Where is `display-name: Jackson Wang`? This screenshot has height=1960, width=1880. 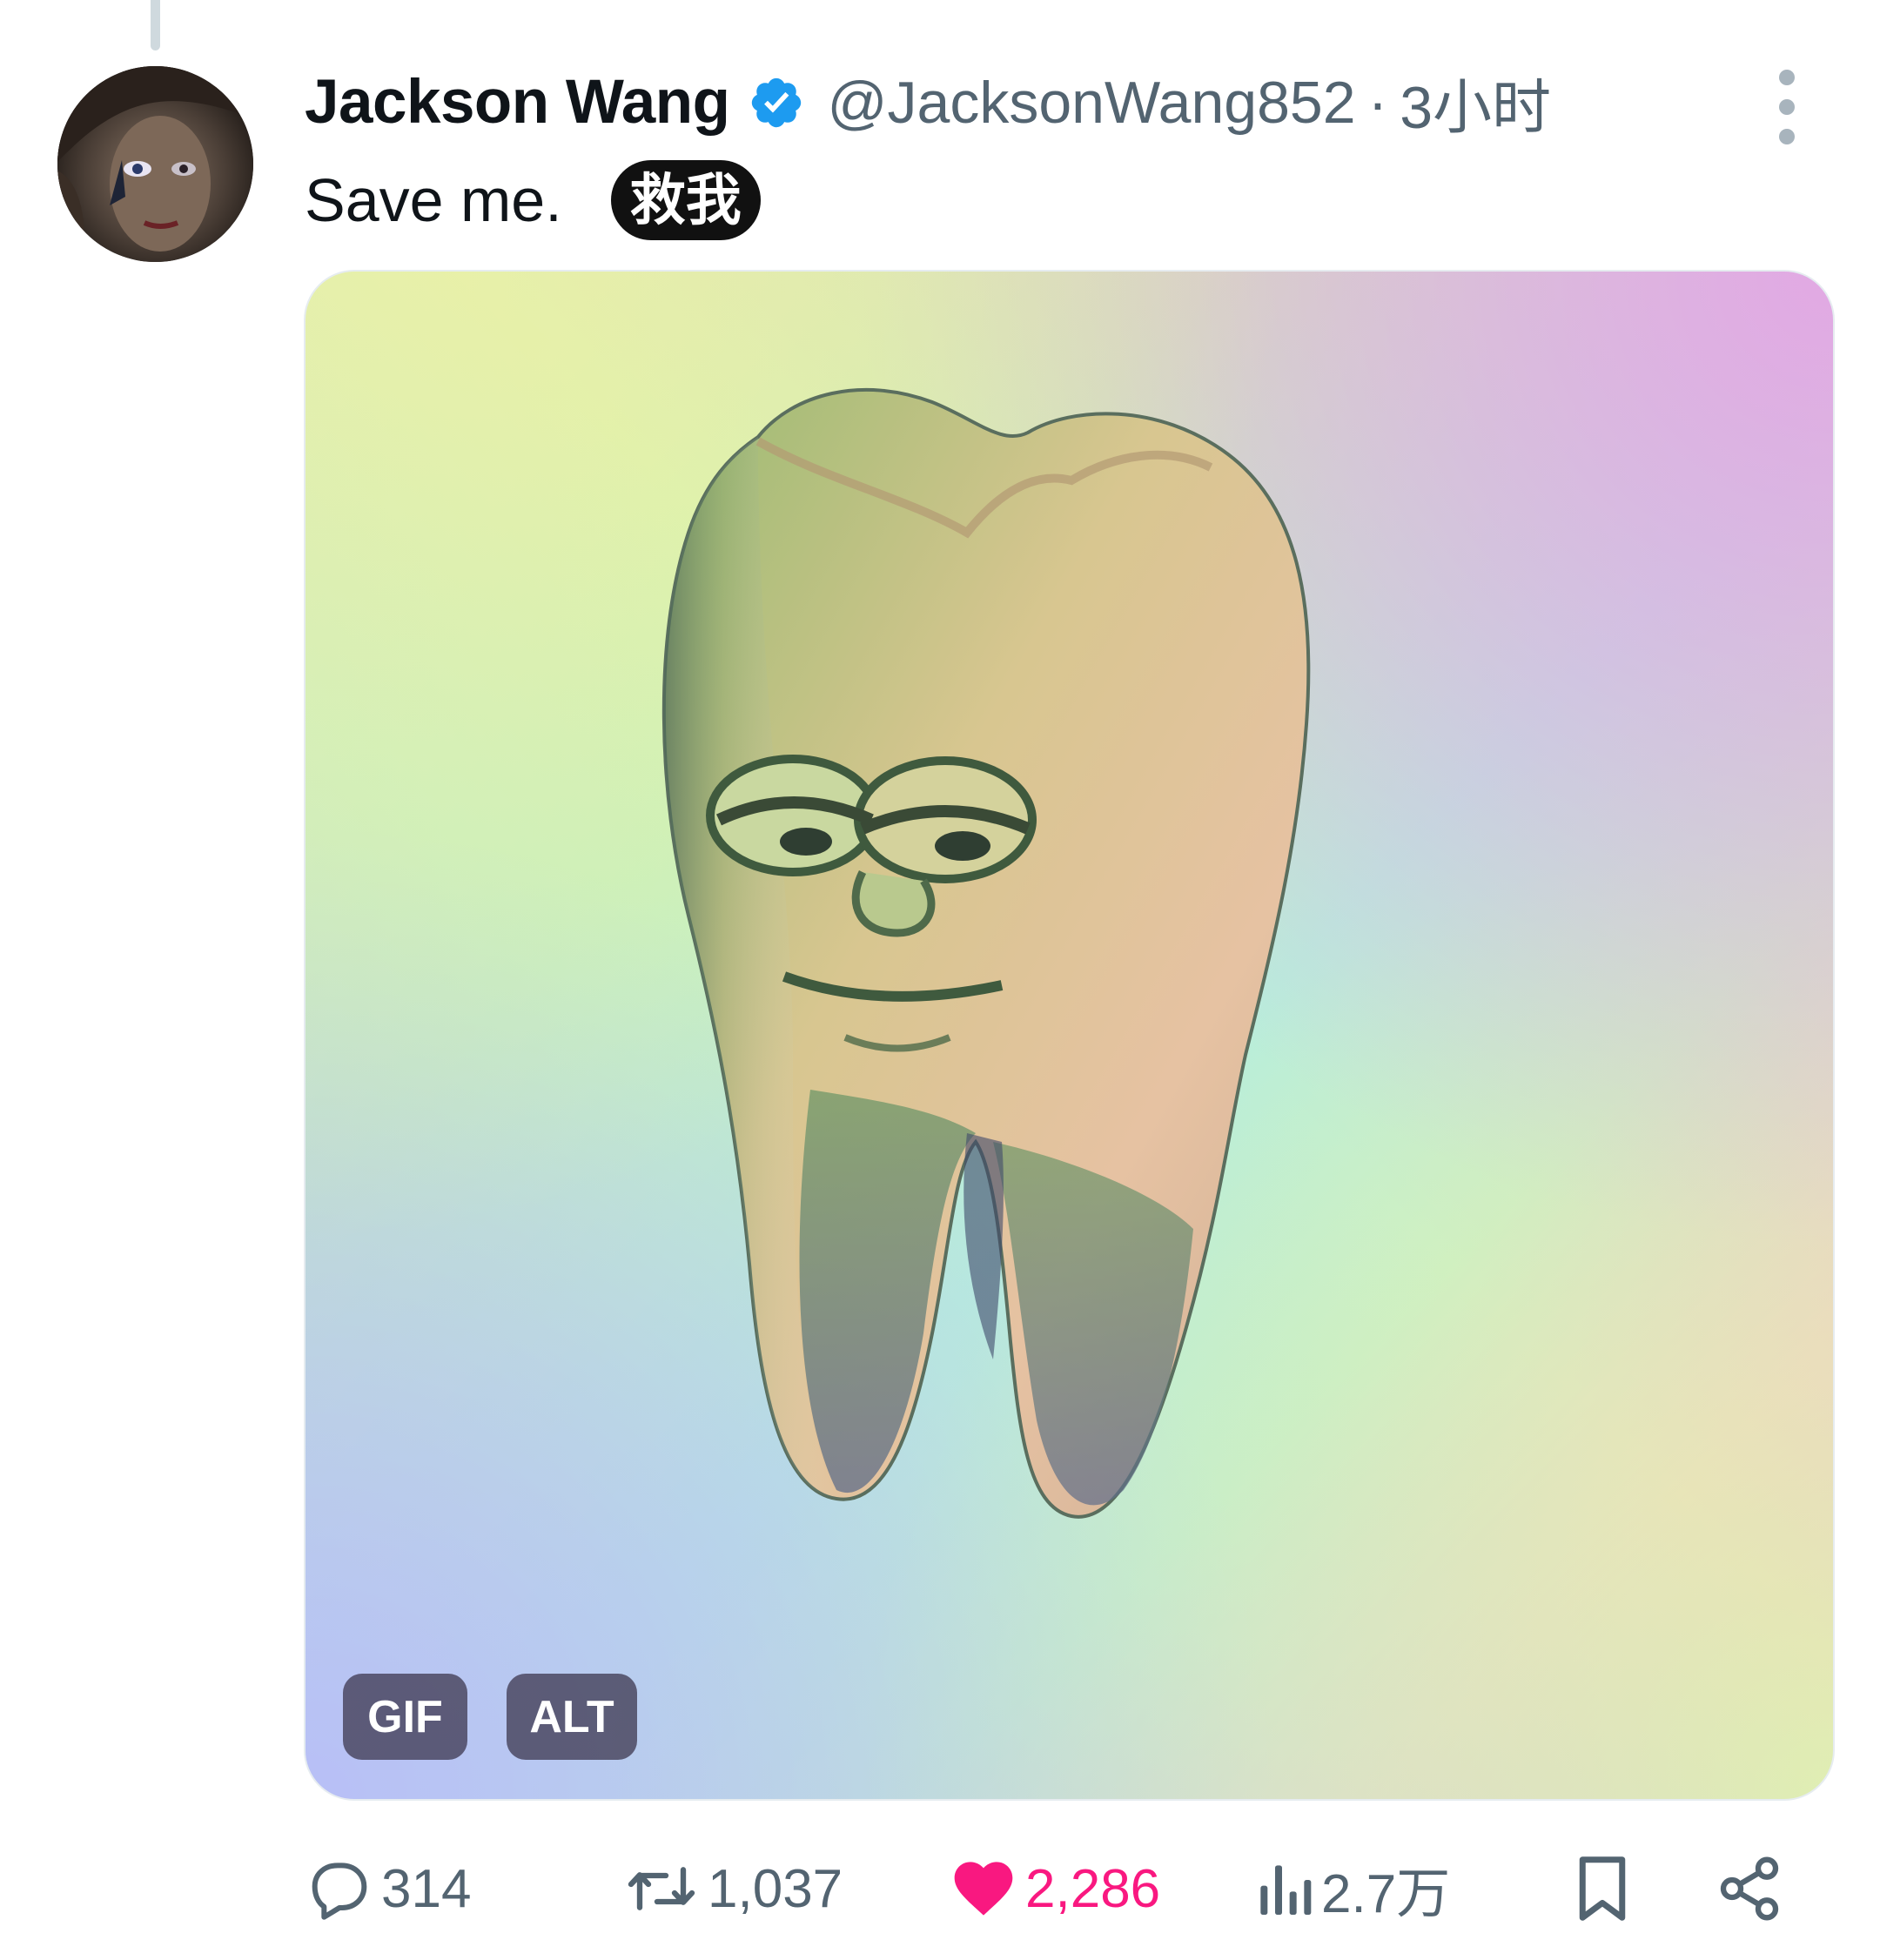
display-name: Jackson Wang is located at coordinates (517, 102).